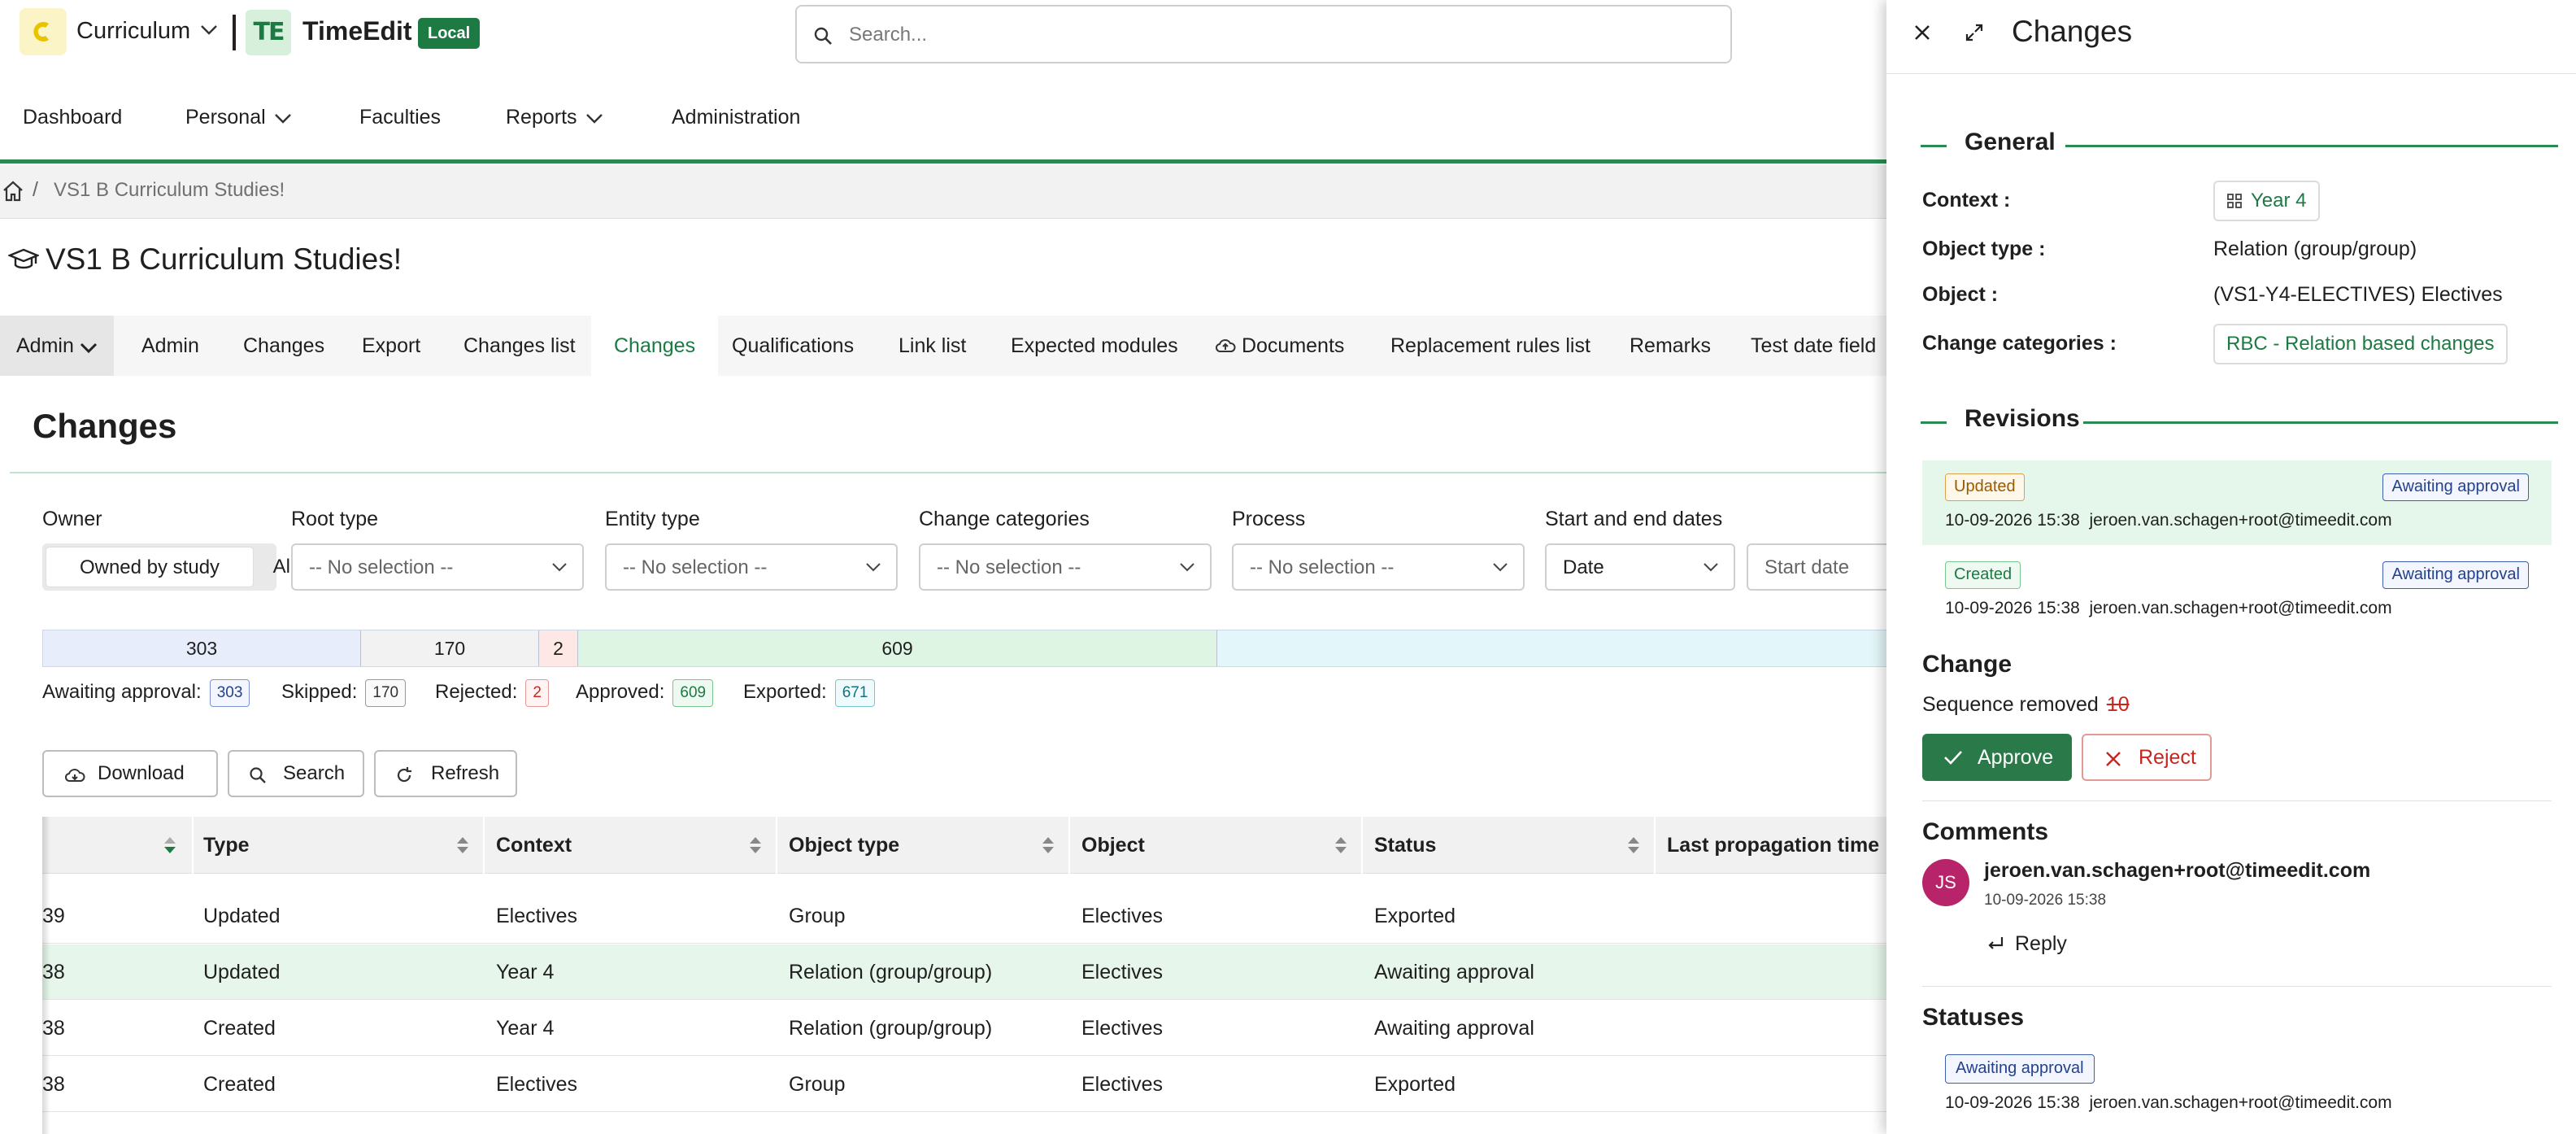 Image resolution: width=2576 pixels, height=1134 pixels. I want to click on context-chip: Year 4, so click(2267, 201).